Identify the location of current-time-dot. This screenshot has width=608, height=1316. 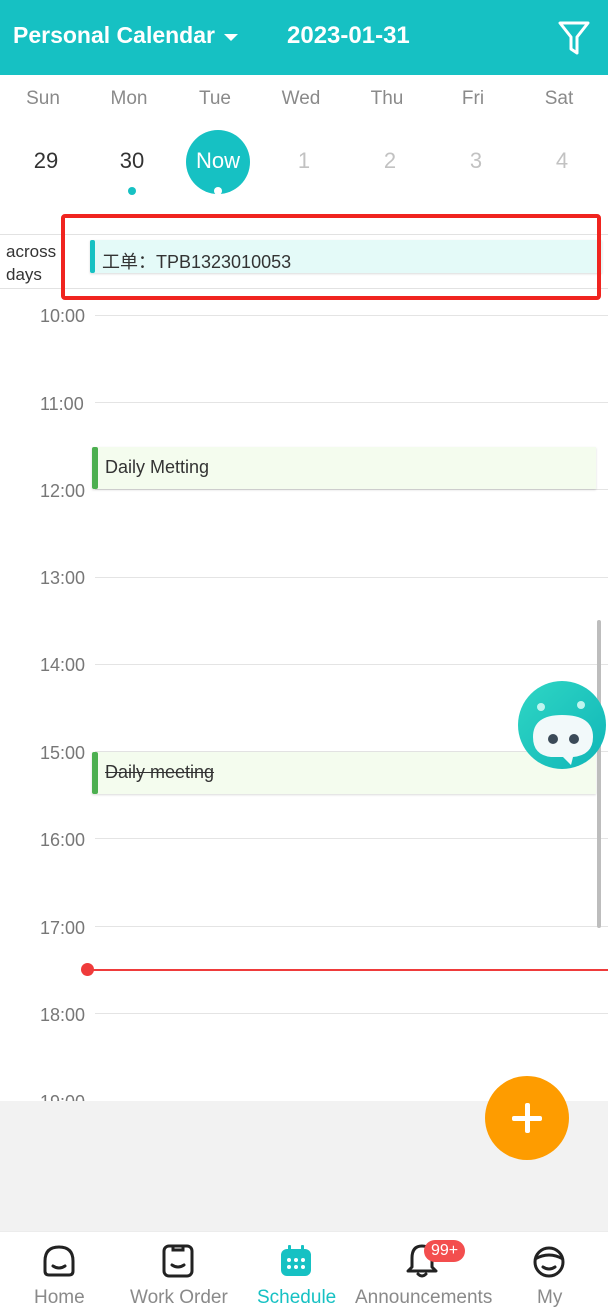
(87, 969).